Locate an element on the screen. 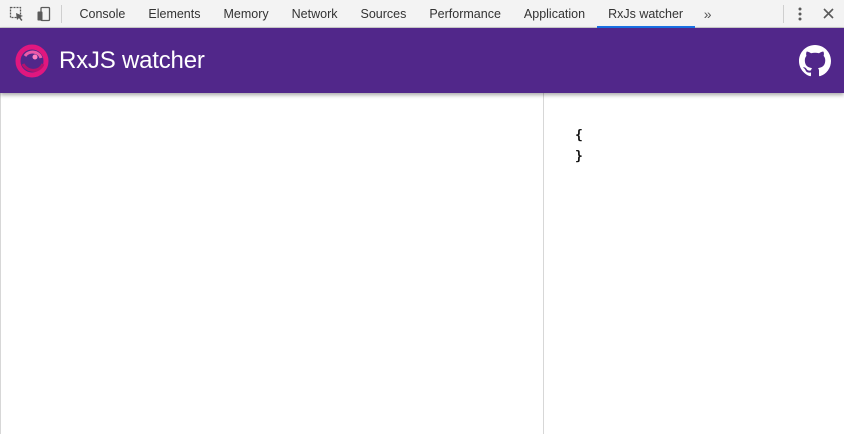 The image size is (844, 434). rxjs-logo-icon is located at coordinates (32, 61).